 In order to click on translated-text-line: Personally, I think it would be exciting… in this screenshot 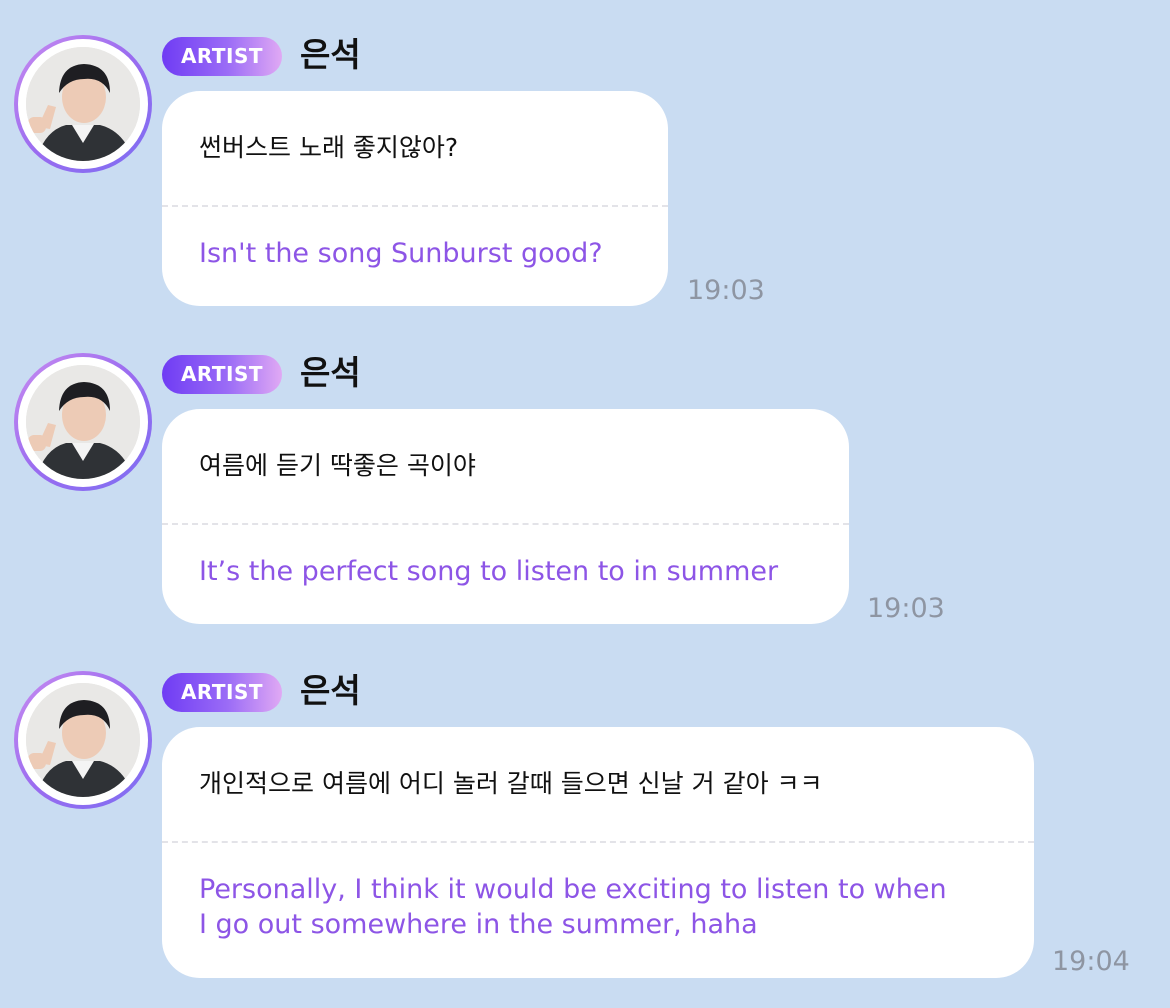, I will do `click(573, 889)`.